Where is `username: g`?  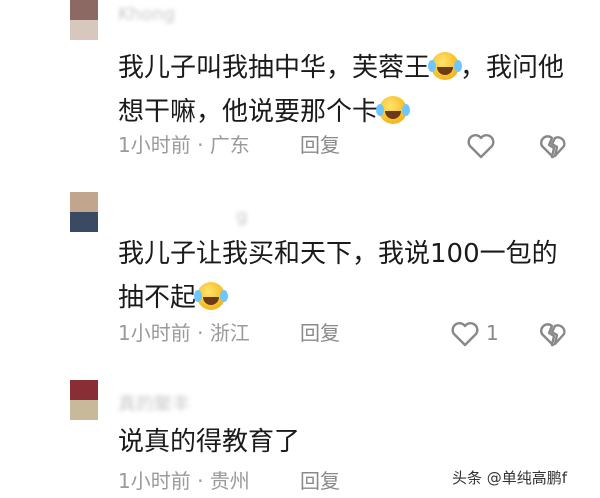
username: g is located at coordinates (241, 217).